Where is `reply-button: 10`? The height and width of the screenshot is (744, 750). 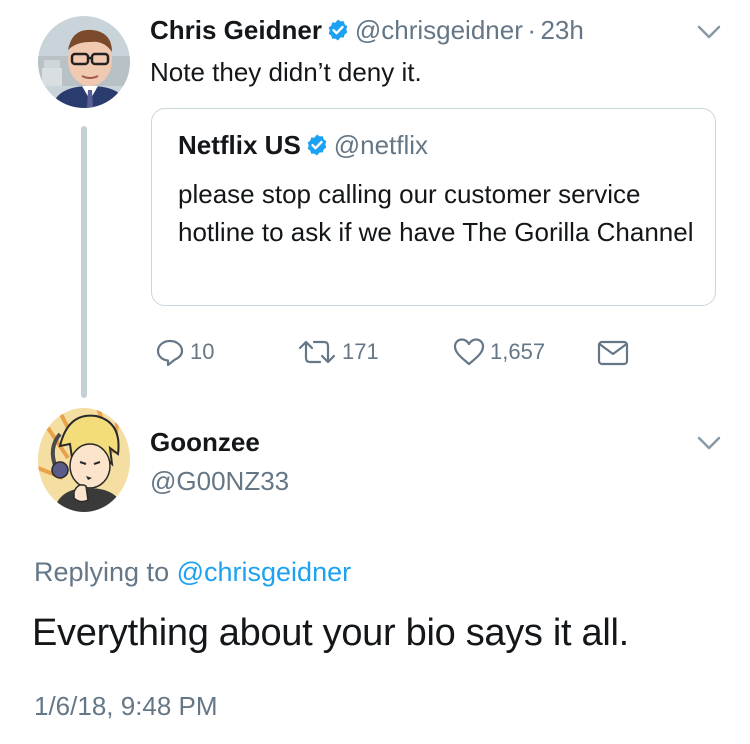 reply-button: 10 is located at coordinates (184, 352).